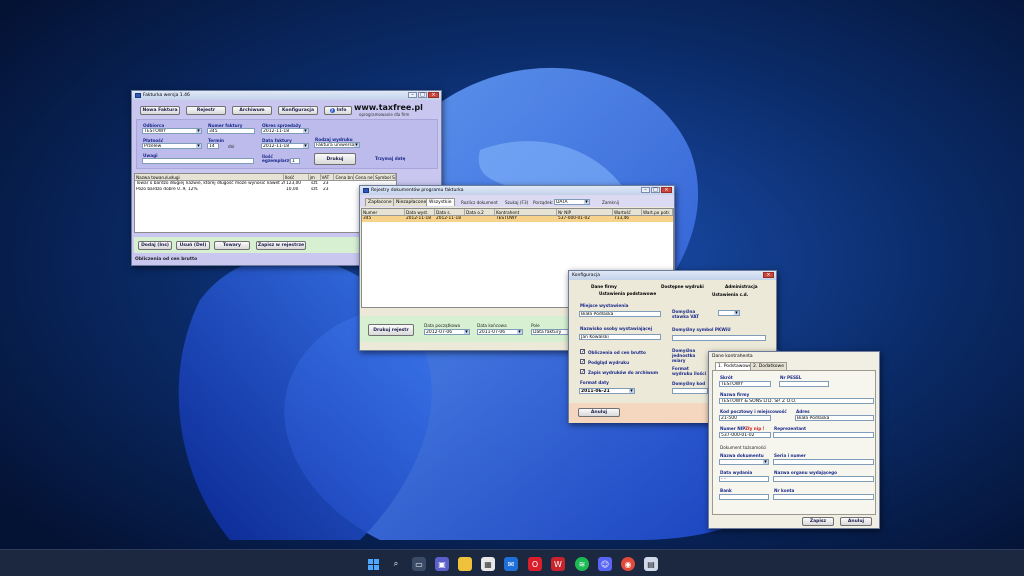 The height and width of the screenshot is (576, 1024). I want to click on anuluj-kontrahent-button: Anuluj, so click(856, 521).